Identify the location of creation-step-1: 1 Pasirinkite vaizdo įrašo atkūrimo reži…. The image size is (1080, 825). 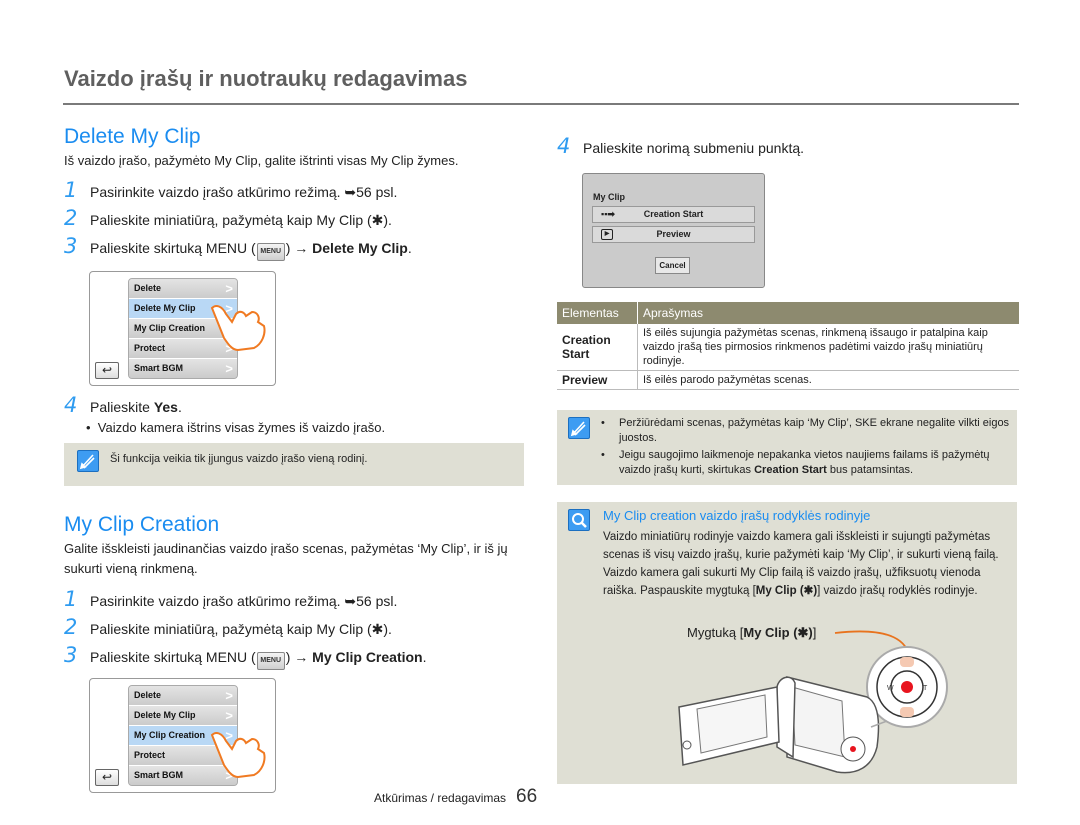
(230, 599).